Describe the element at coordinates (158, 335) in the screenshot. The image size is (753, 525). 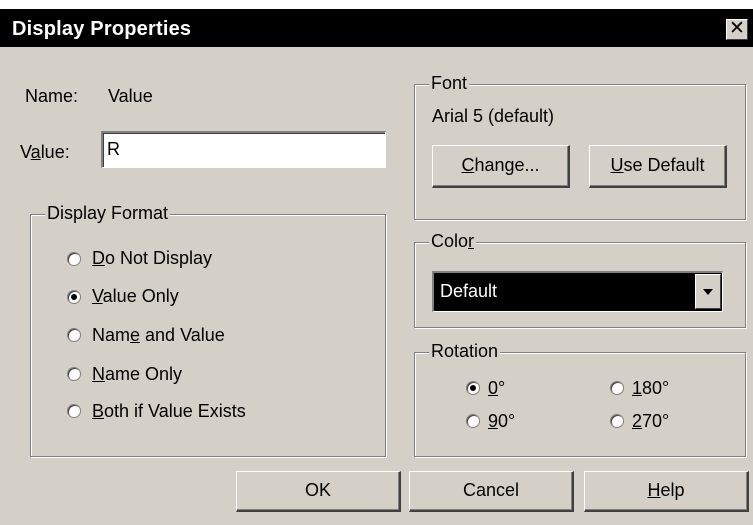
I see `option-name-and-value-label: Name and Value` at that location.